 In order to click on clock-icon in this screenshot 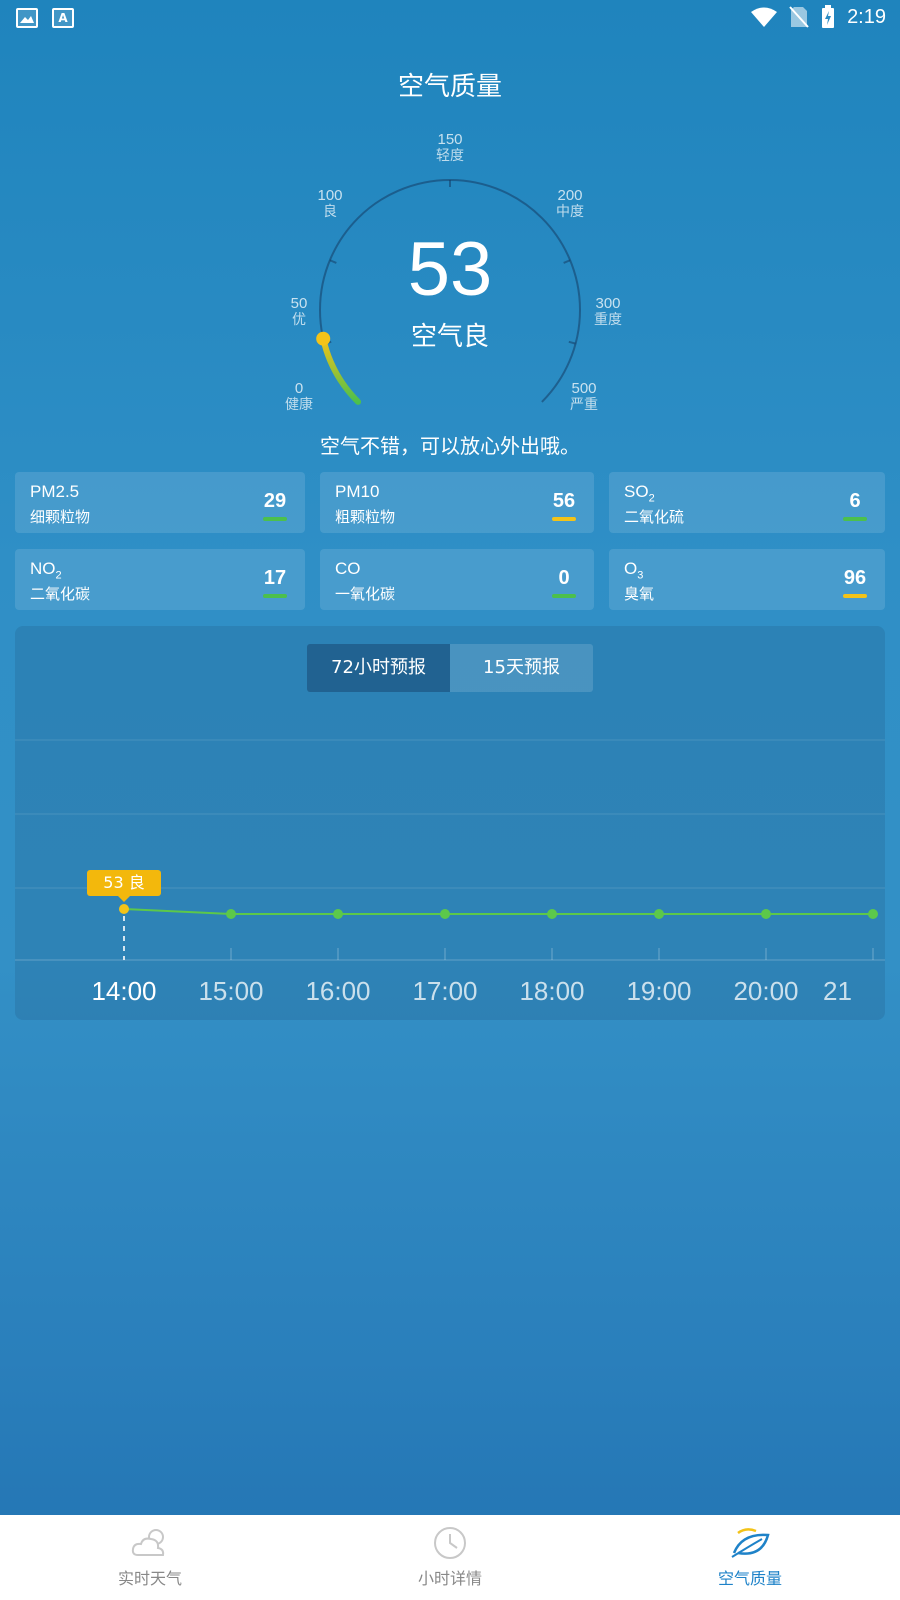, I will do `click(450, 1543)`.